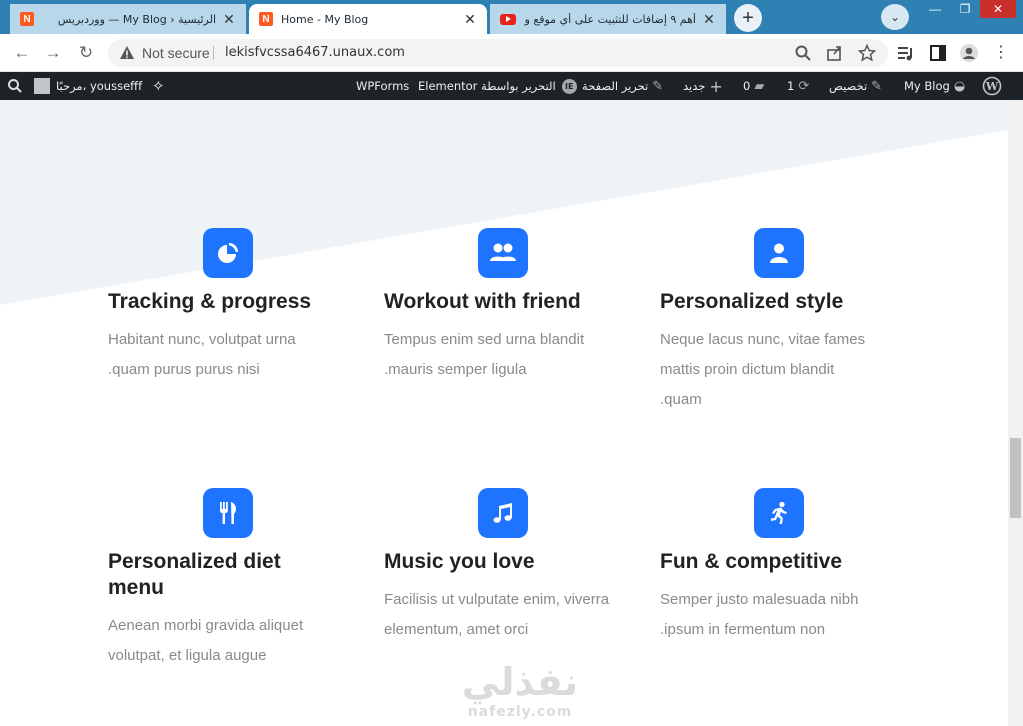 The height and width of the screenshot is (726, 1023). Describe the element at coordinates (905, 53) in the screenshot. I see `media-control-icon` at that location.